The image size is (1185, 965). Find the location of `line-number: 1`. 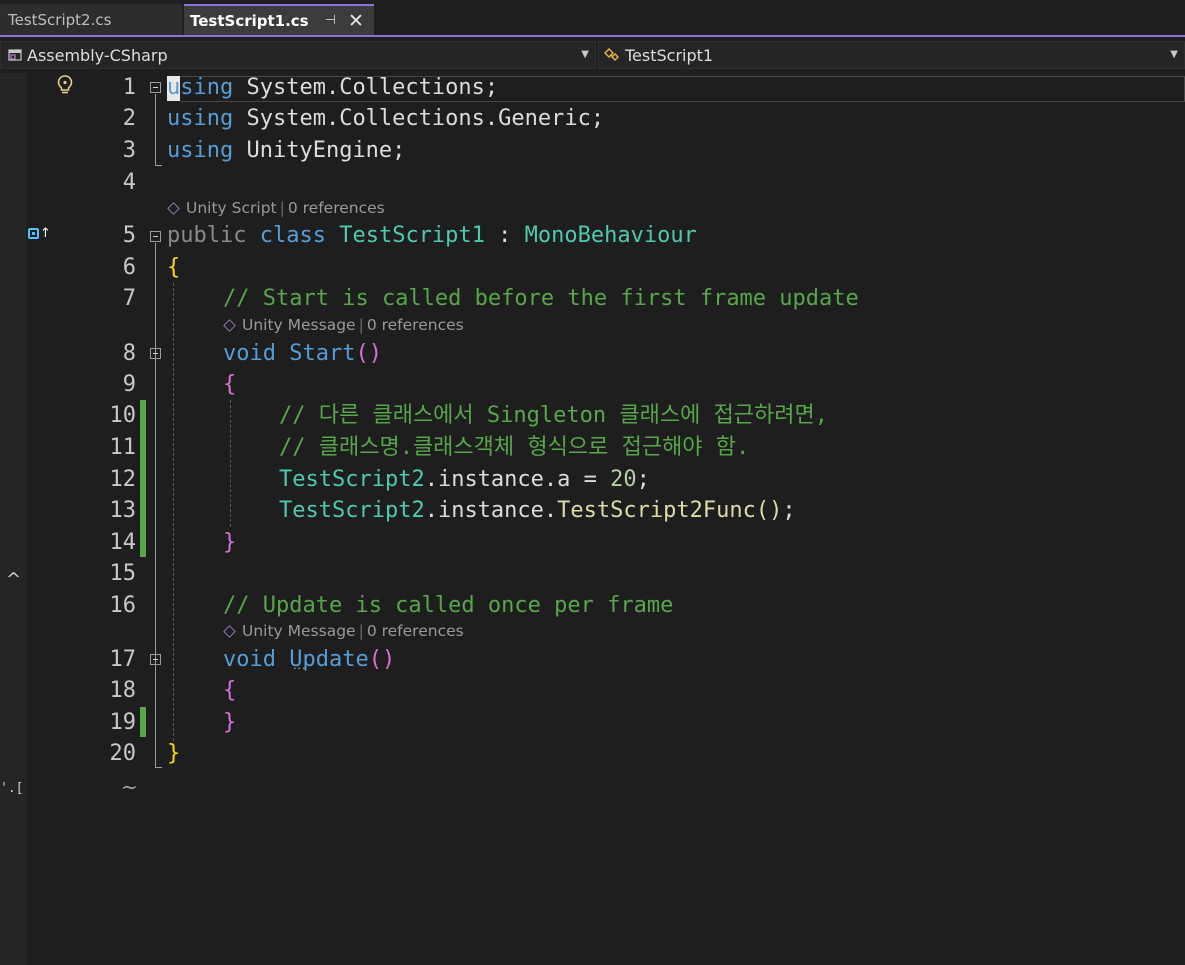

line-number: 1 is located at coordinates (129, 87).